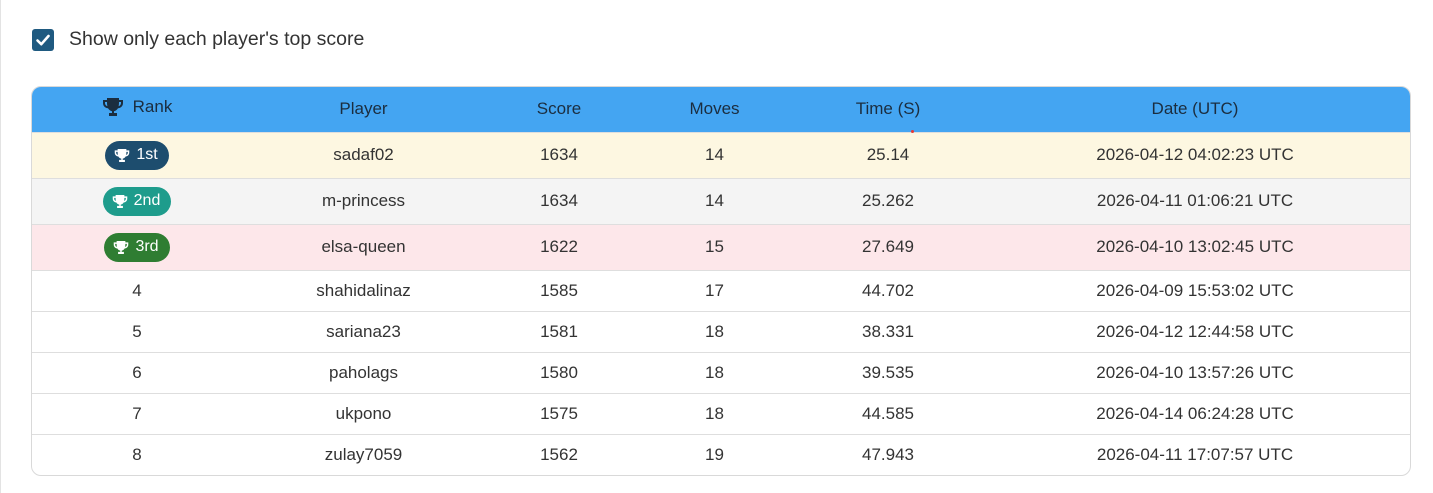  I want to click on score-cell: 1585, so click(559, 290).